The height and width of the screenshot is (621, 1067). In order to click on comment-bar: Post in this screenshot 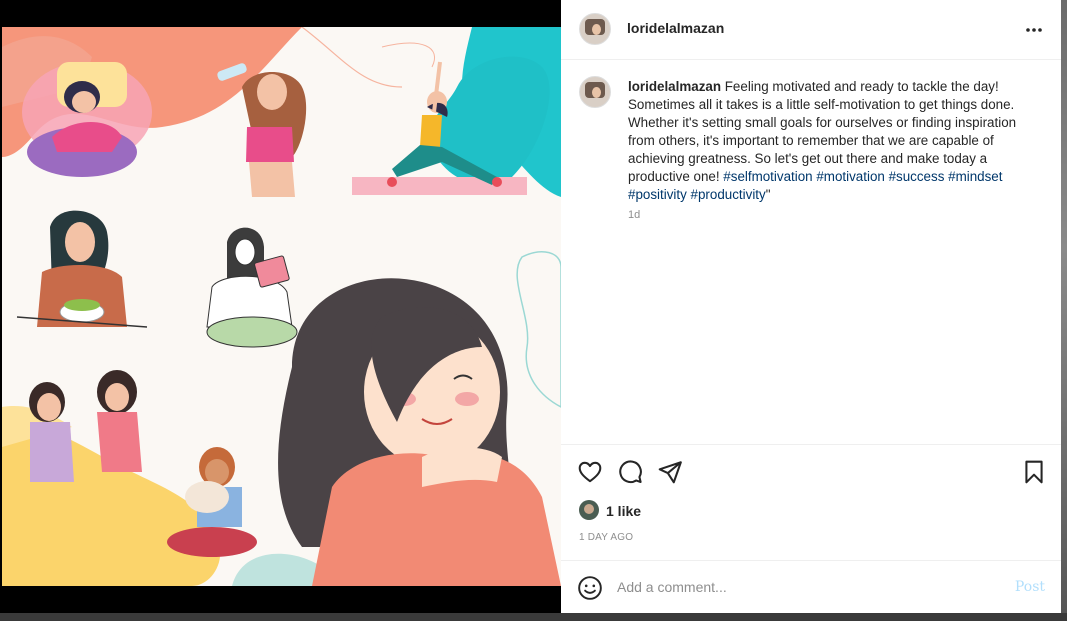, I will do `click(811, 587)`.